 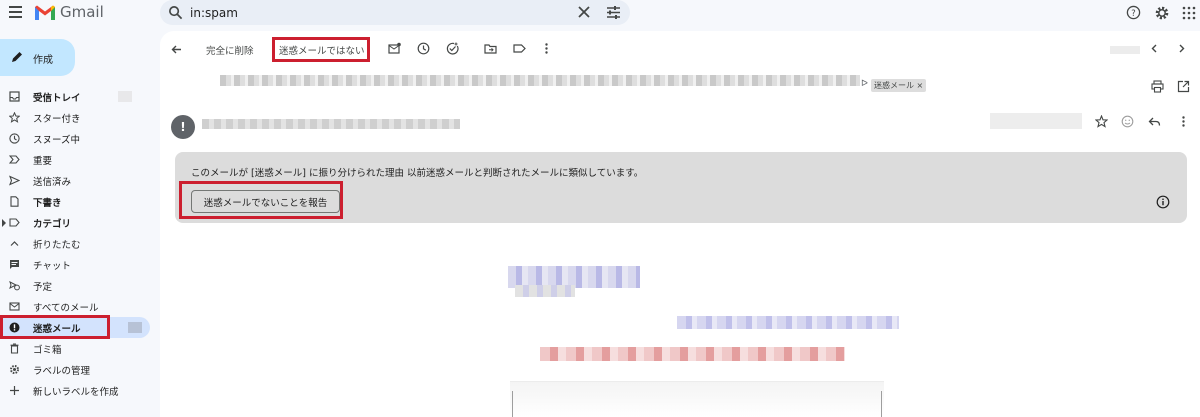 What do you see at coordinates (697, 404) in the screenshot?
I see `body-frame` at bounding box center [697, 404].